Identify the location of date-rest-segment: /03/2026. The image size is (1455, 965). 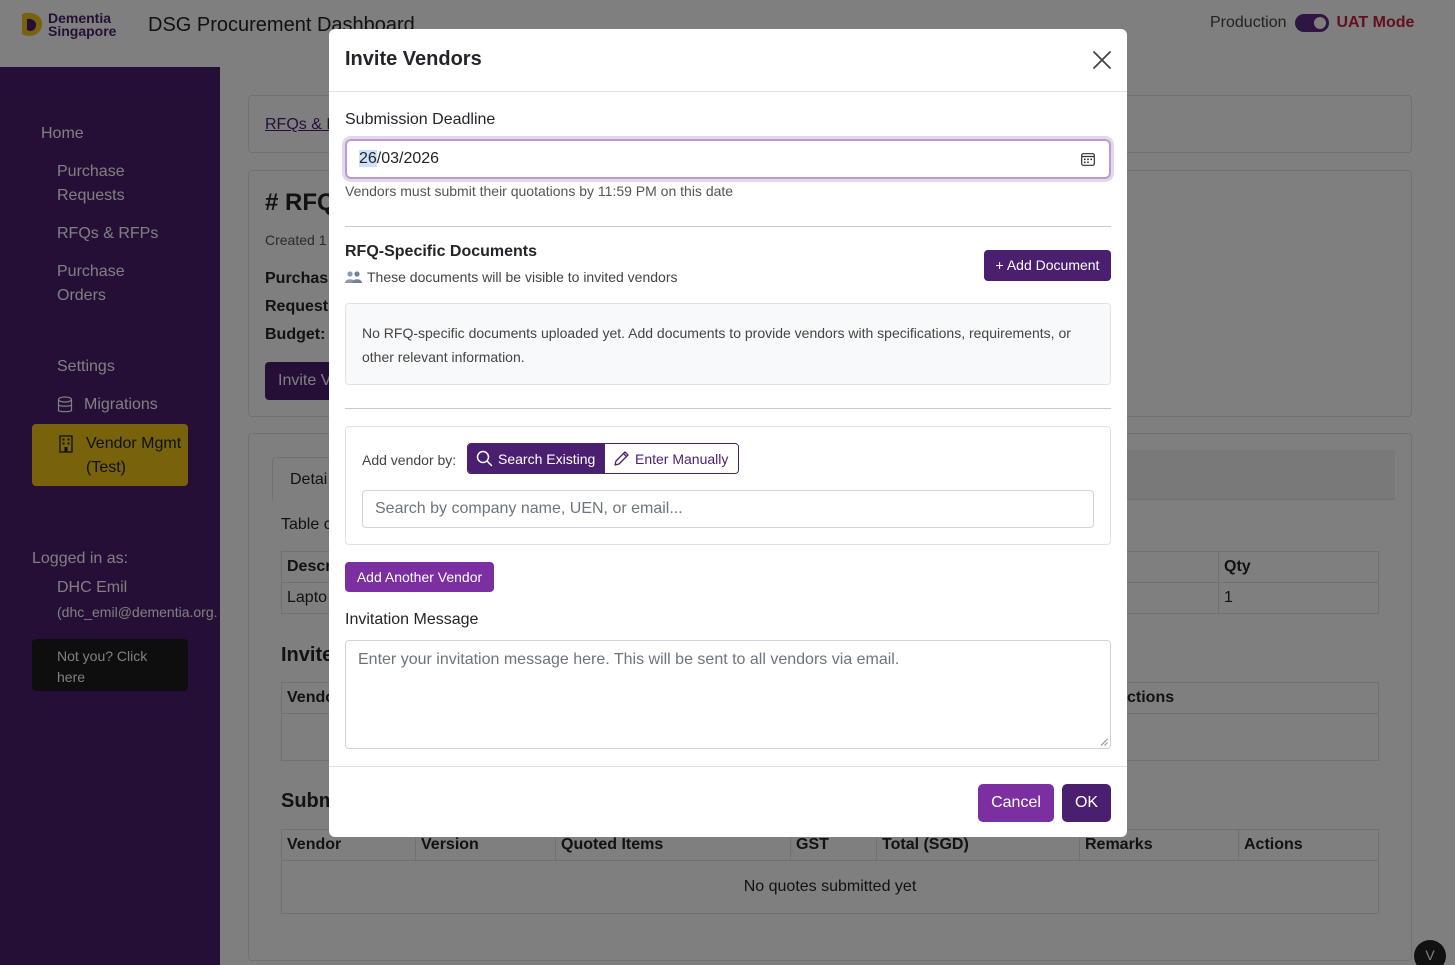
(408, 158).